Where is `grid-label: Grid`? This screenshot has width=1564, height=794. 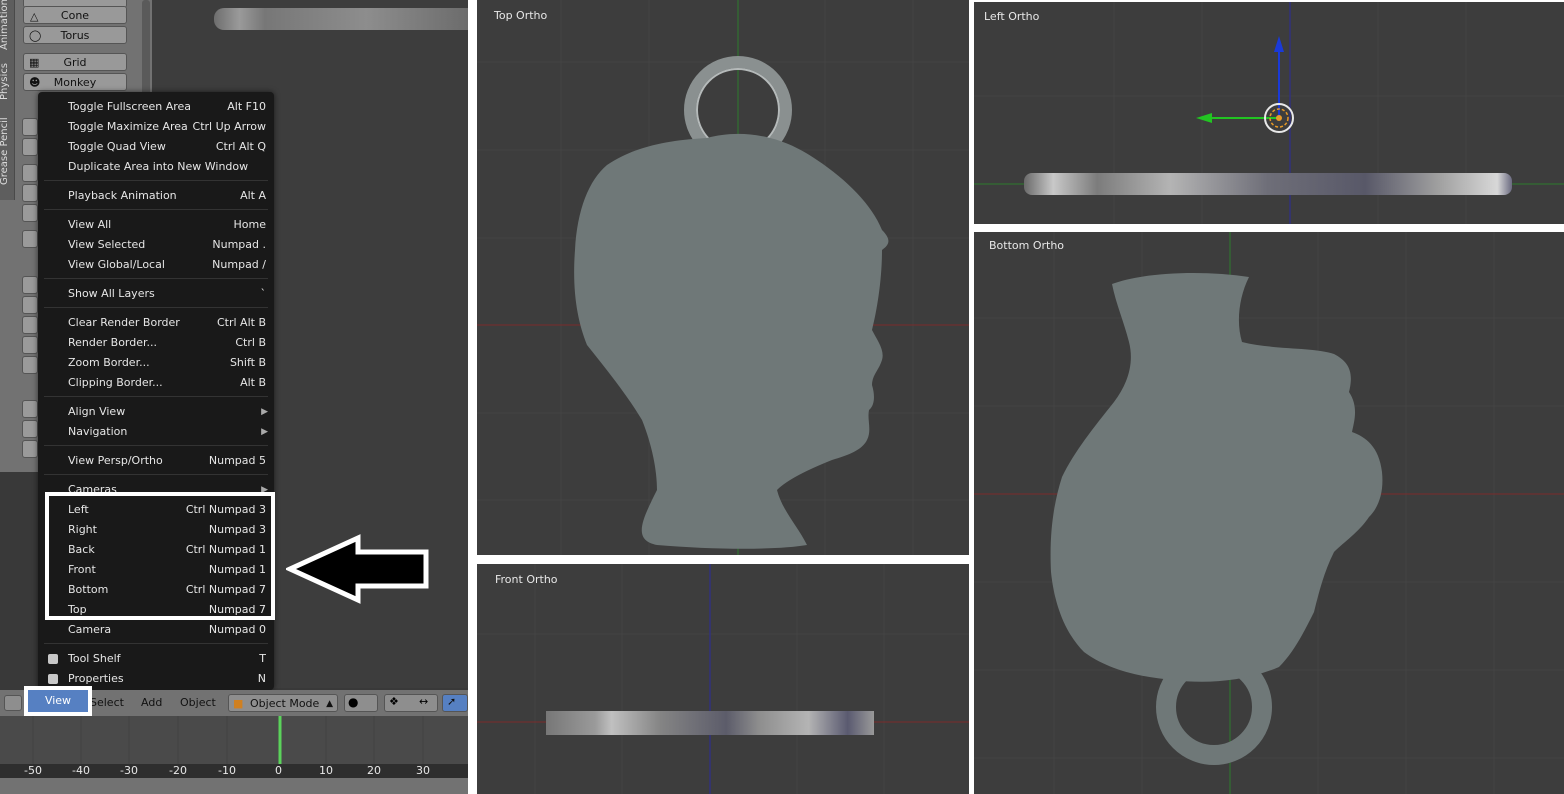 grid-label: Grid is located at coordinates (75, 62).